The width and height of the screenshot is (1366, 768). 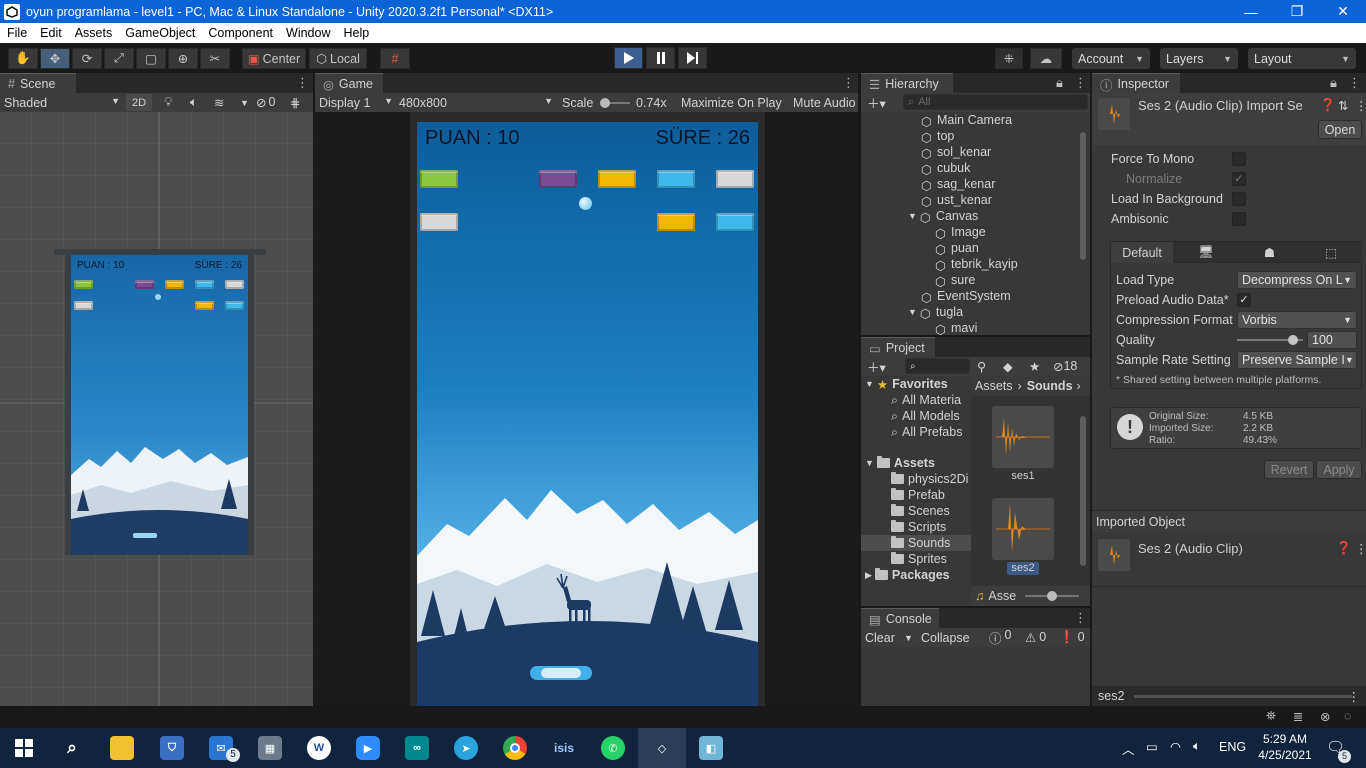 I want to click on list-item: ▼ ⬡ tugla, so click(x=935, y=312).